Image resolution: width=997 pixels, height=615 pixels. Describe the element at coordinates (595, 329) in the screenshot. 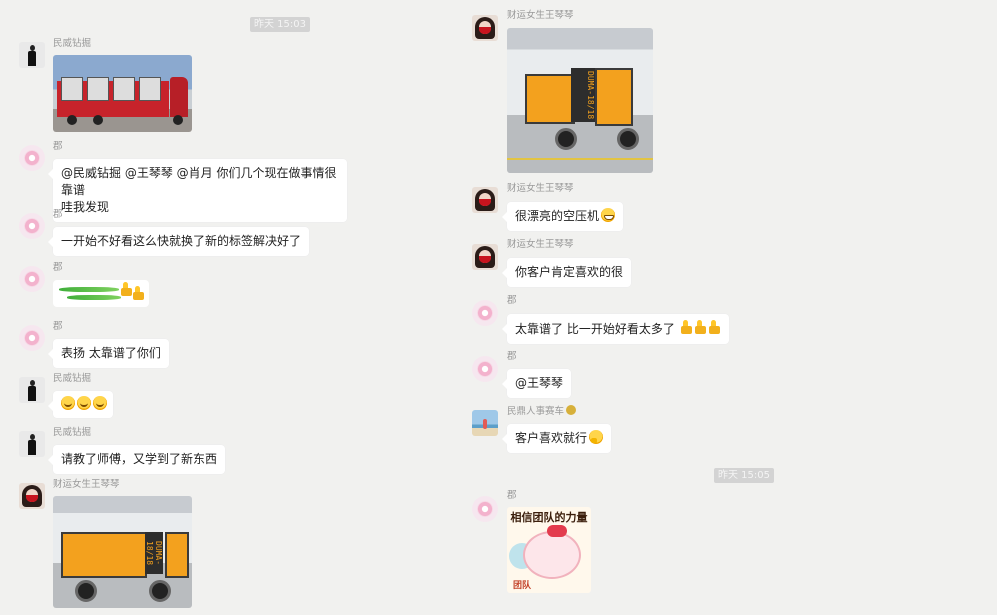

I see `message-text: 太靠谱了 比一开始好看太多了` at that location.